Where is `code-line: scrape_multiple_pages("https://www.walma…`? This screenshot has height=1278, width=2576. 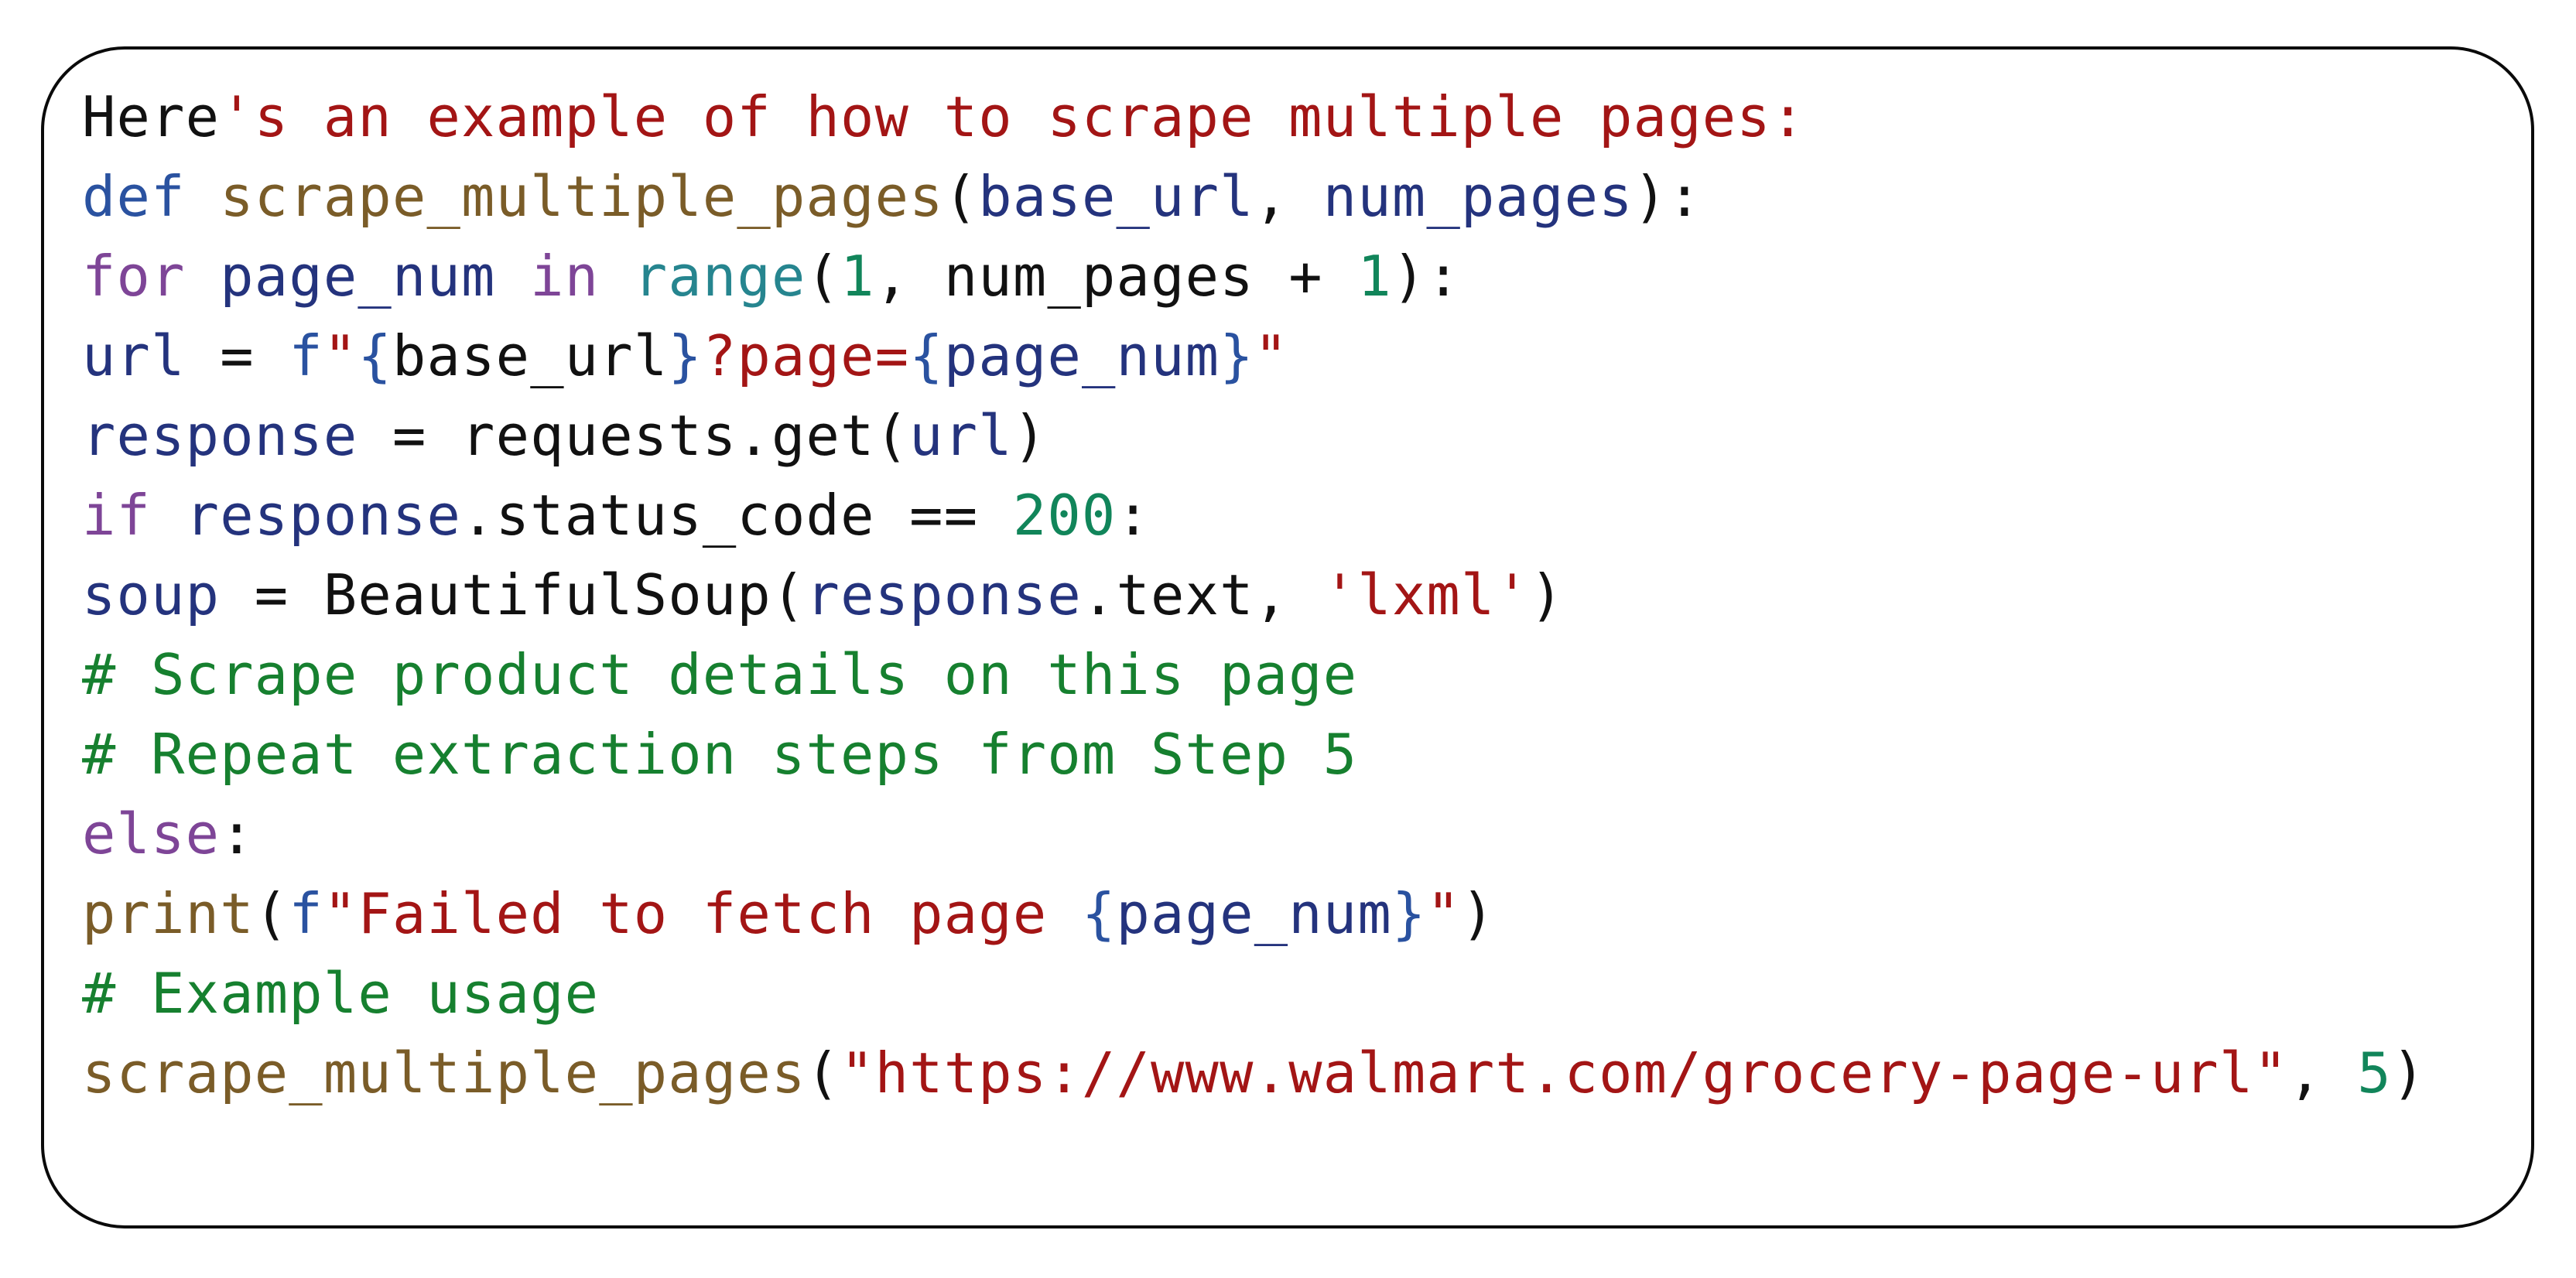
code-line: scrape_multiple_pages("https://www.walma… is located at coordinates (1254, 1073).